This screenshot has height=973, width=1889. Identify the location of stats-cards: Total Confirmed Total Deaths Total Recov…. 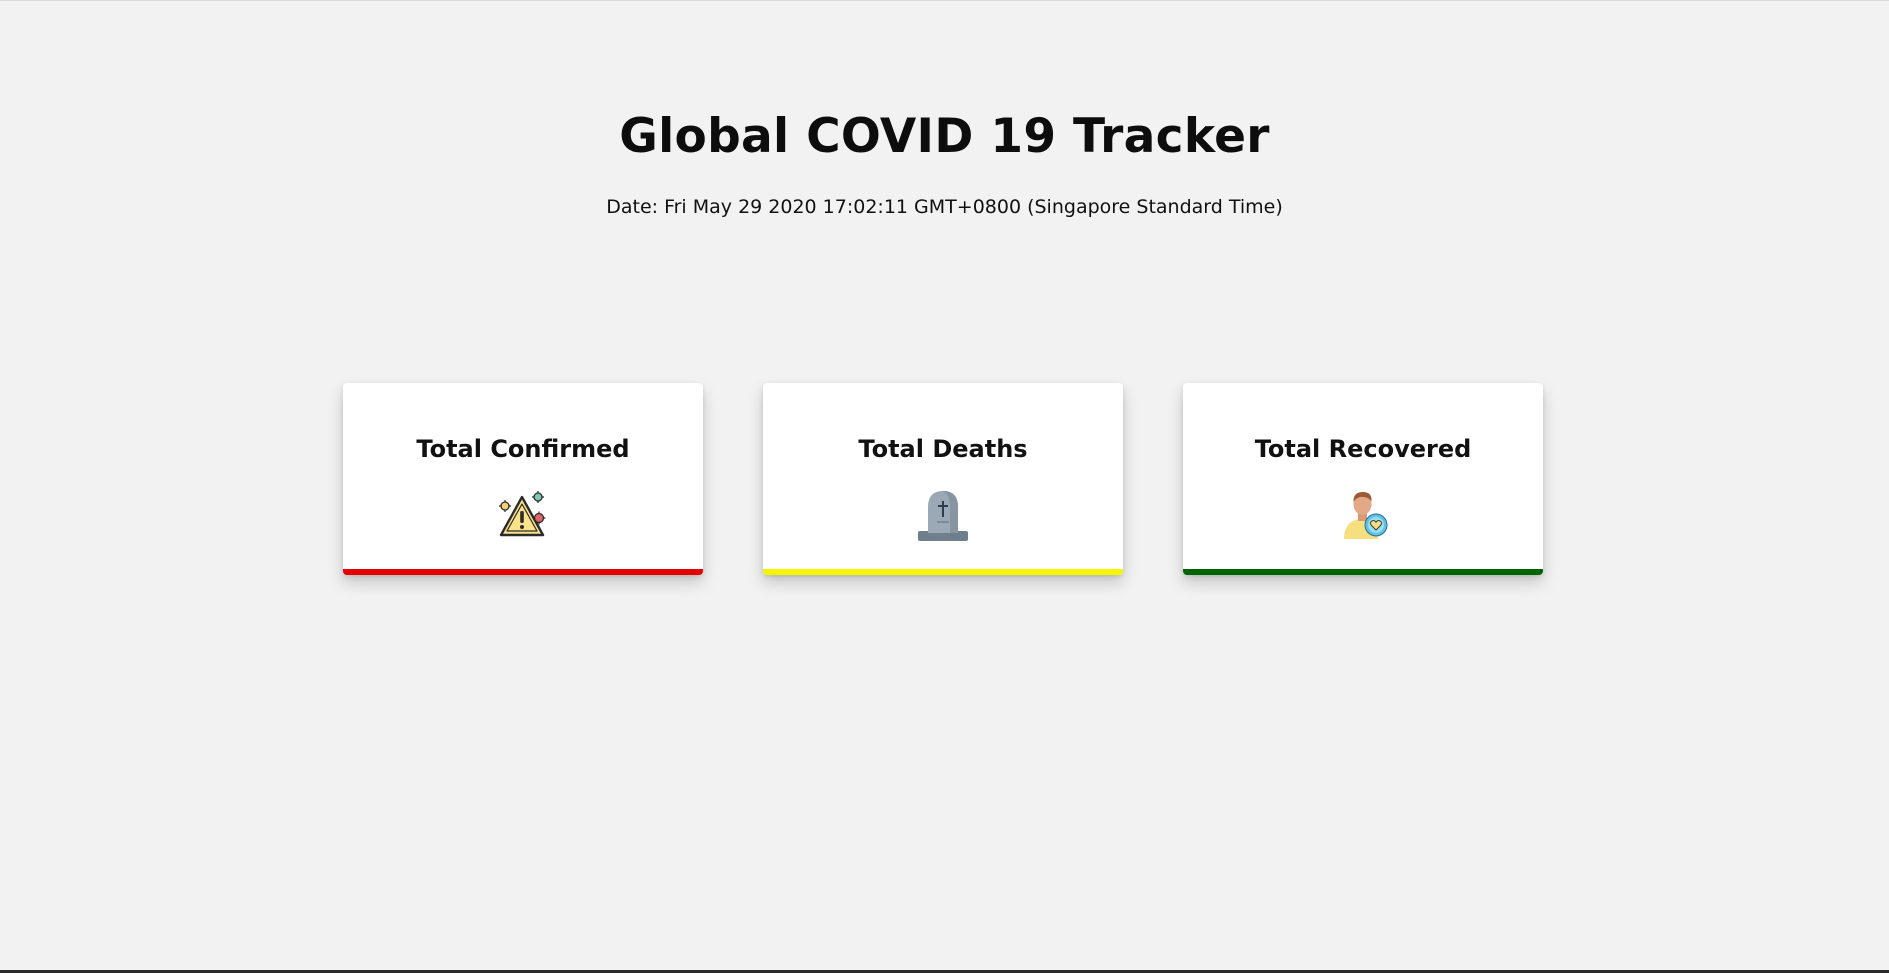
(943, 479).